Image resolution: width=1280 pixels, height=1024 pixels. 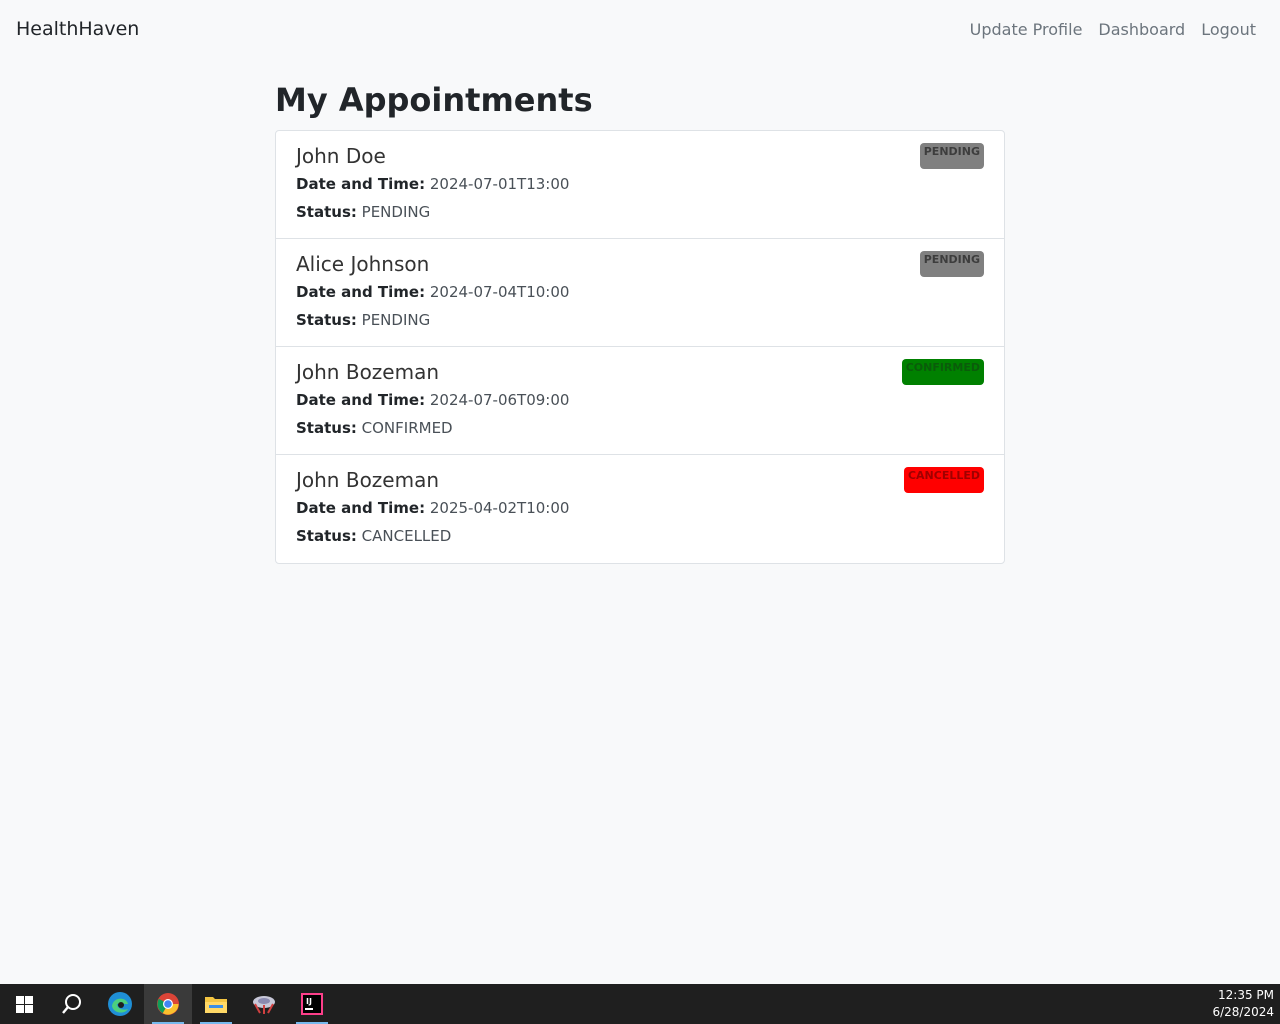 I want to click on clock-date: 6/28/2024, so click(x=1243, y=1012).